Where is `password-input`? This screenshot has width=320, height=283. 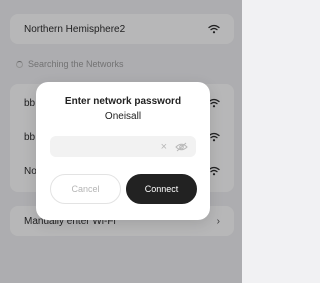
password-input is located at coordinates (109, 146).